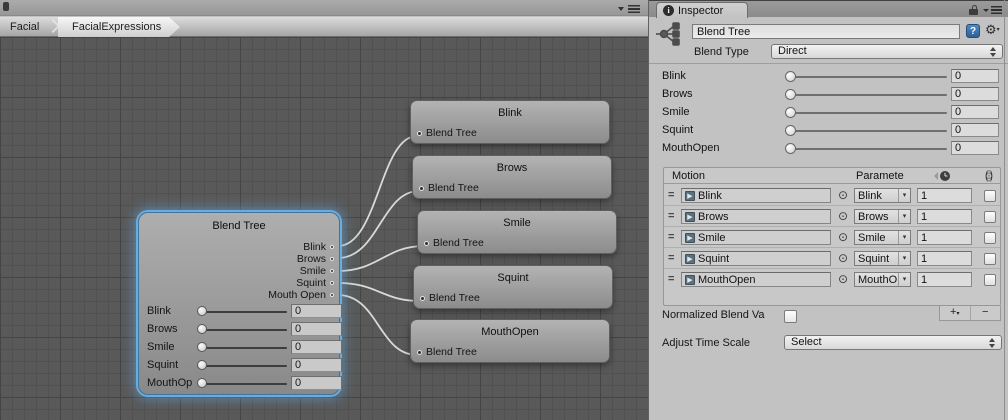  I want to click on parameter-dropdown: Blink ▾, so click(882, 195).